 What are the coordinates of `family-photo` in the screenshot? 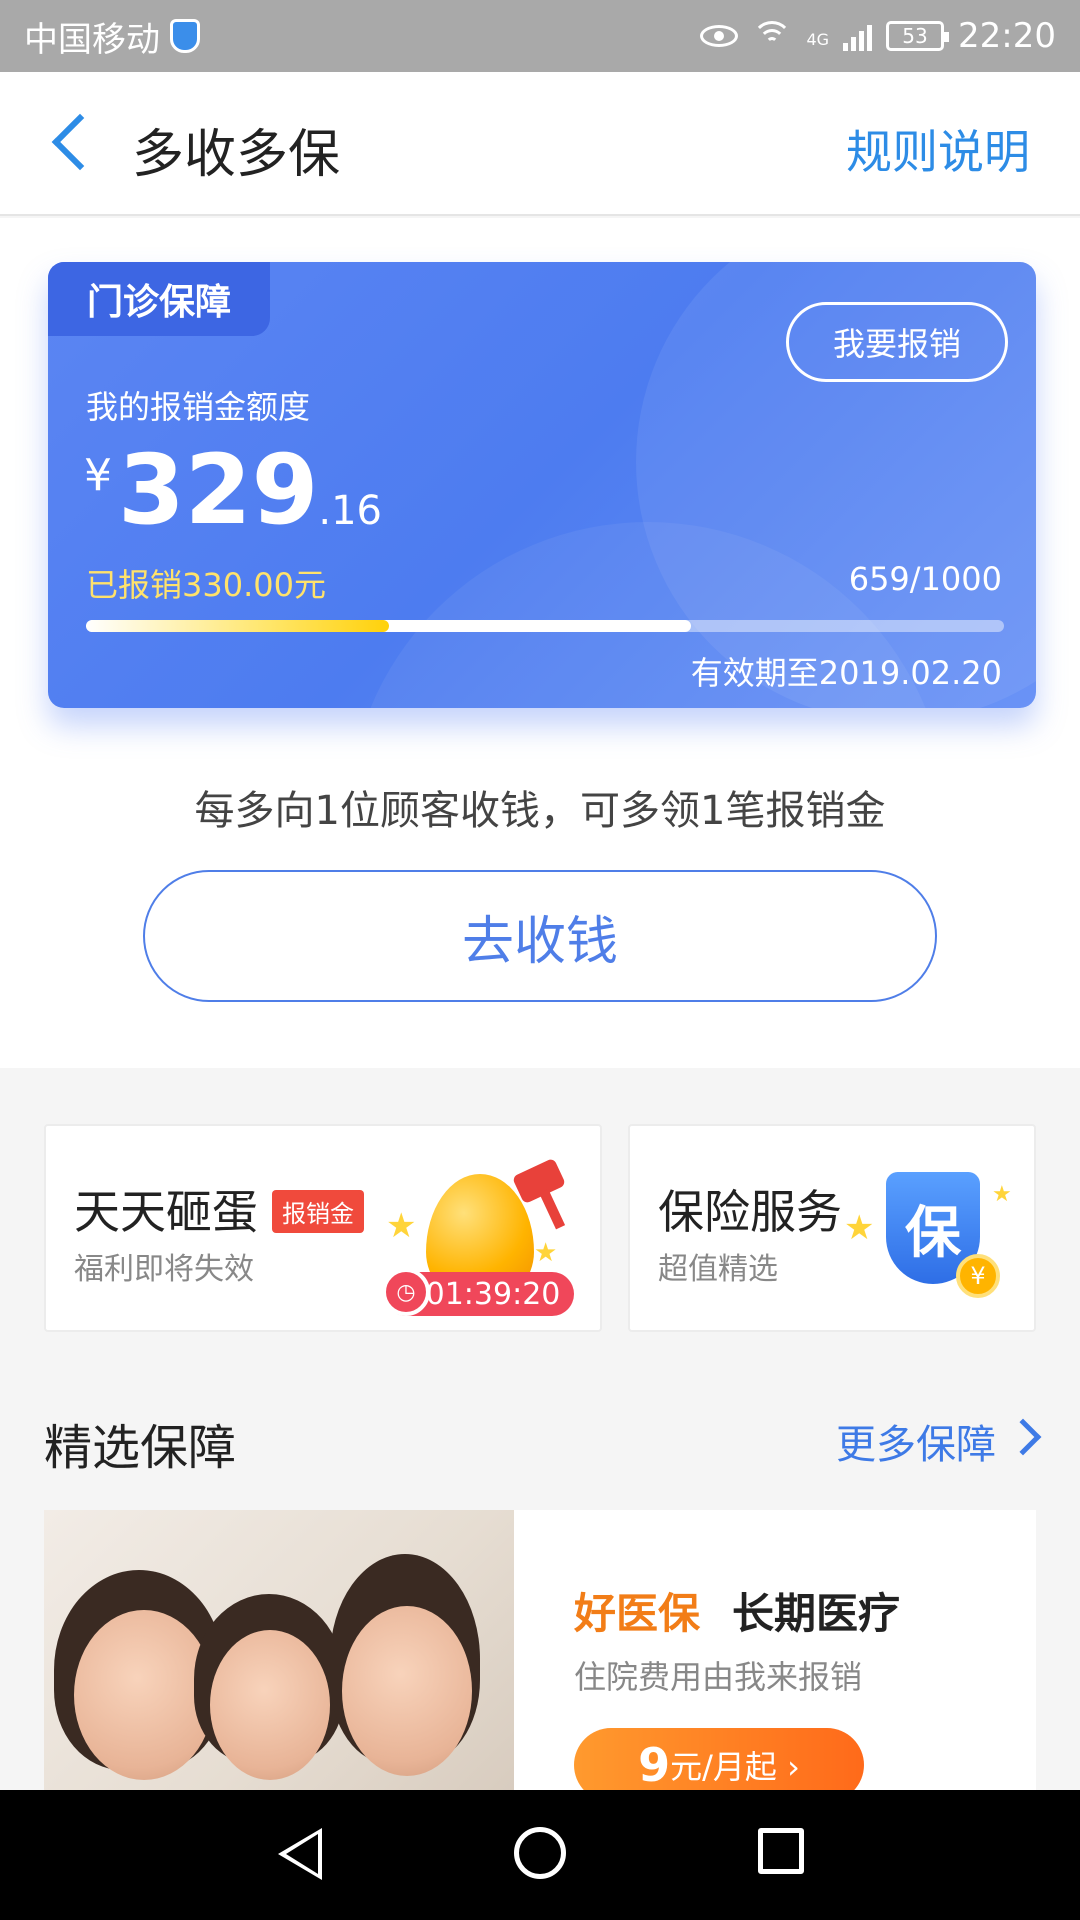 It's located at (279, 1650).